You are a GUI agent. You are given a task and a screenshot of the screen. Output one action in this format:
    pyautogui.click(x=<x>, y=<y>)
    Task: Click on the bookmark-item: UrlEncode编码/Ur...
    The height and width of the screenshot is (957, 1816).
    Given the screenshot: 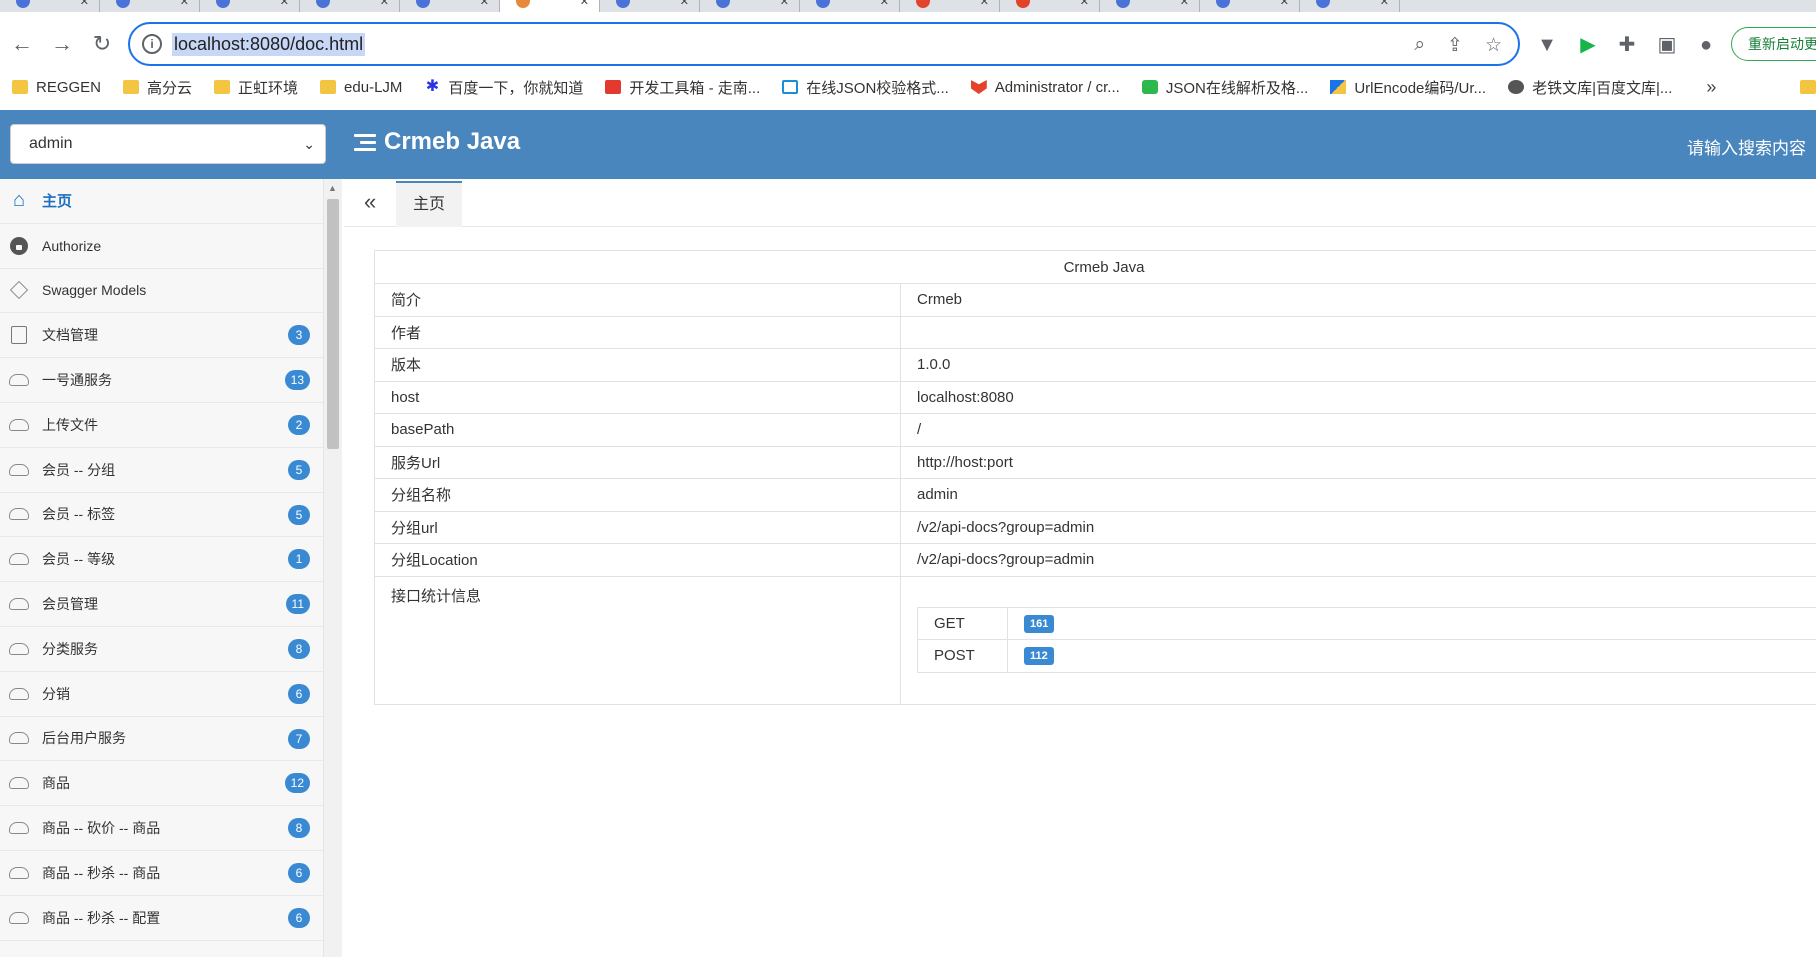 What is the action you would take?
    pyautogui.click(x=1407, y=87)
    